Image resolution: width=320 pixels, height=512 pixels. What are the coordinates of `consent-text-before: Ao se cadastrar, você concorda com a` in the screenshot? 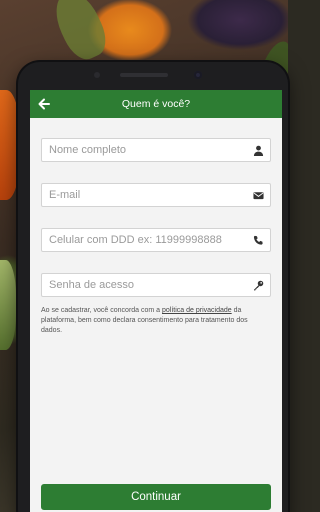 It's located at (102, 310).